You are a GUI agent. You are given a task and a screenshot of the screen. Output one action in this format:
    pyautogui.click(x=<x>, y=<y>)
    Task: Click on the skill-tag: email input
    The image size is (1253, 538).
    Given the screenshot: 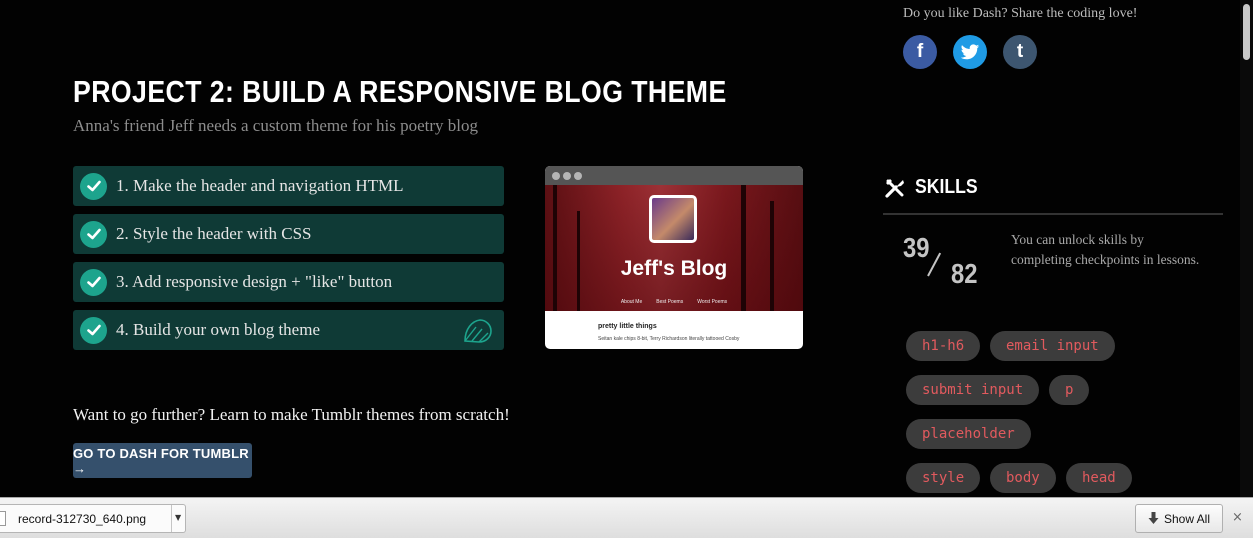 What is the action you would take?
    pyautogui.click(x=1052, y=346)
    